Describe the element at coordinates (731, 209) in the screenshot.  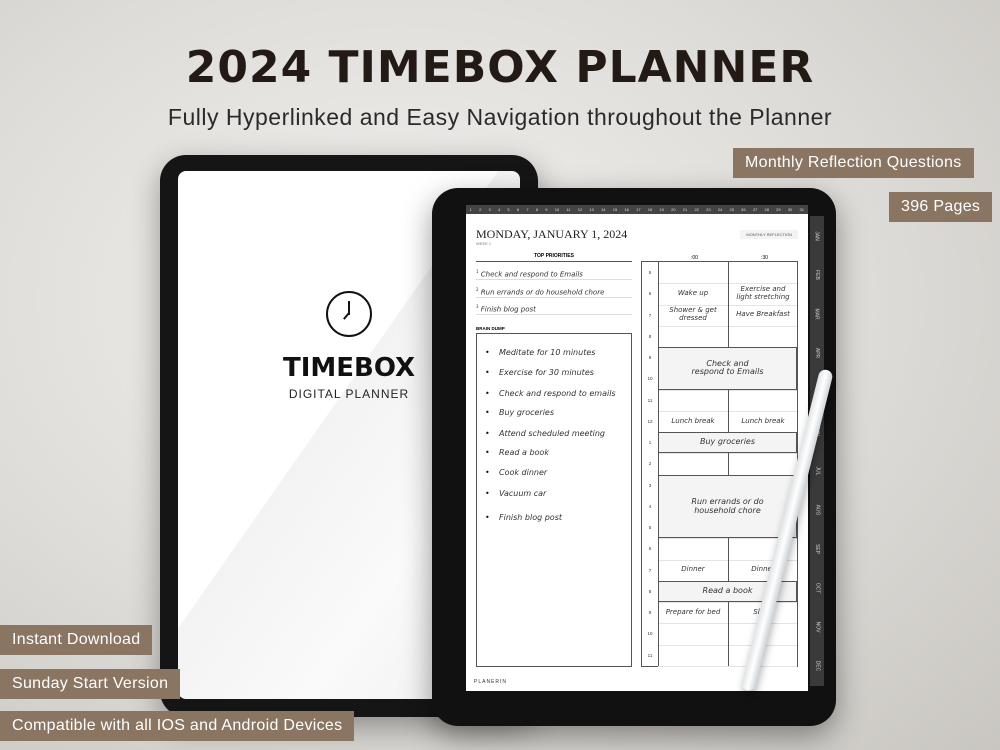
I see `day-link: 25` at that location.